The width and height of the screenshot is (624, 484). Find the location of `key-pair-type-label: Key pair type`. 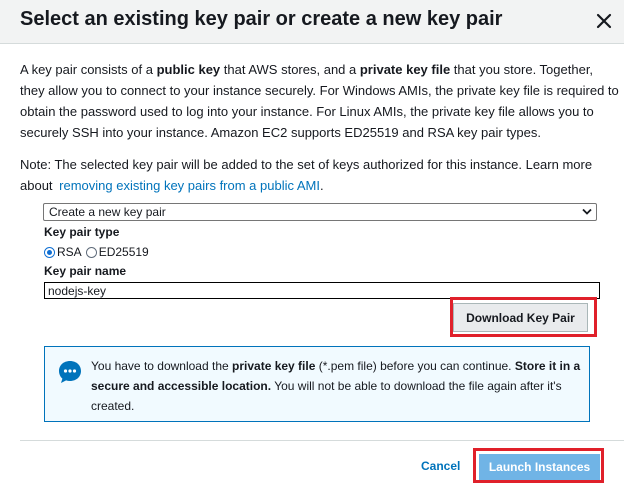

key-pair-type-label: Key pair type is located at coordinates (82, 232).